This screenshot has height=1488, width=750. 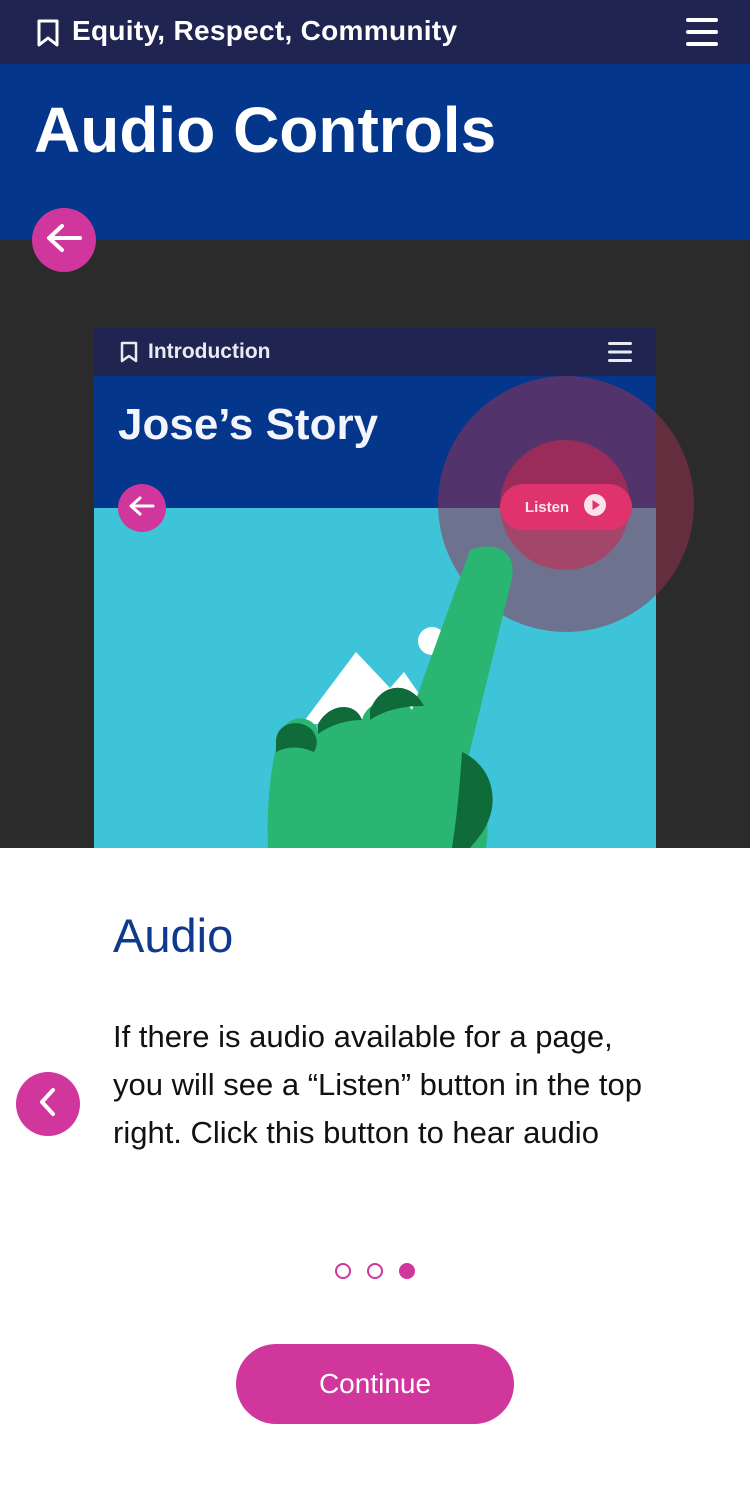 I want to click on bookmark-icon, so click(x=48, y=35).